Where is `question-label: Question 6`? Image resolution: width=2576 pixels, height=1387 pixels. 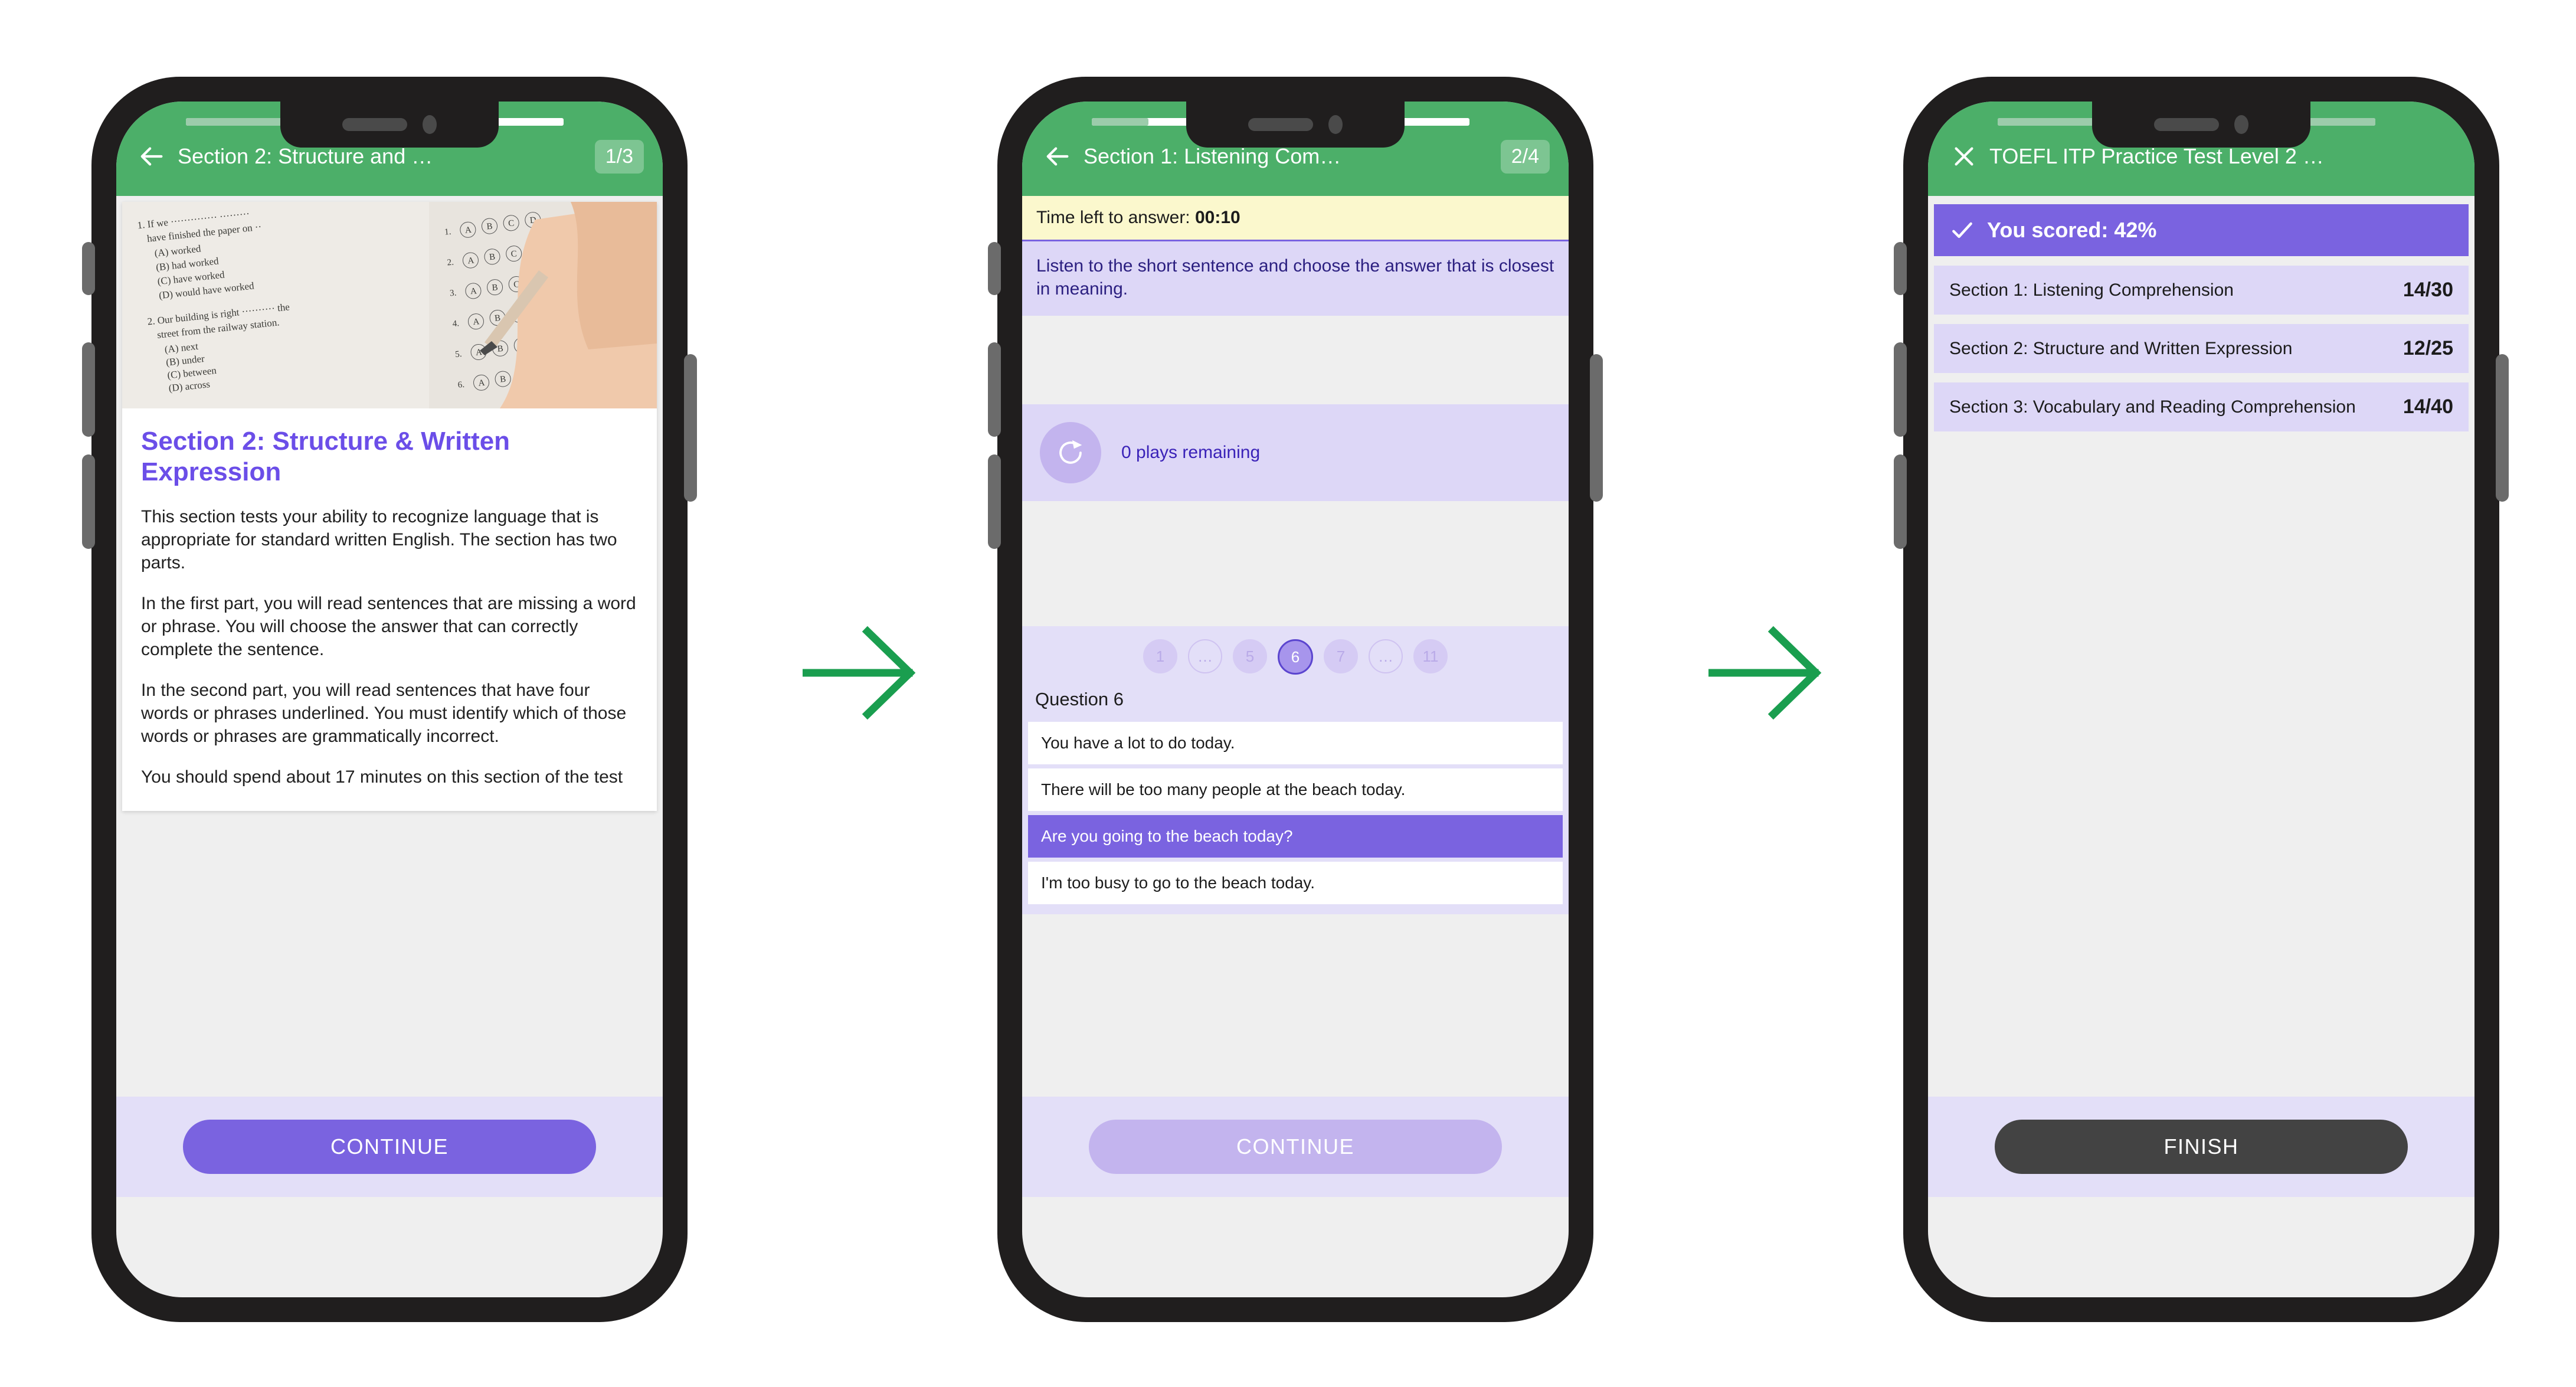 question-label: Question 6 is located at coordinates (1296, 700).